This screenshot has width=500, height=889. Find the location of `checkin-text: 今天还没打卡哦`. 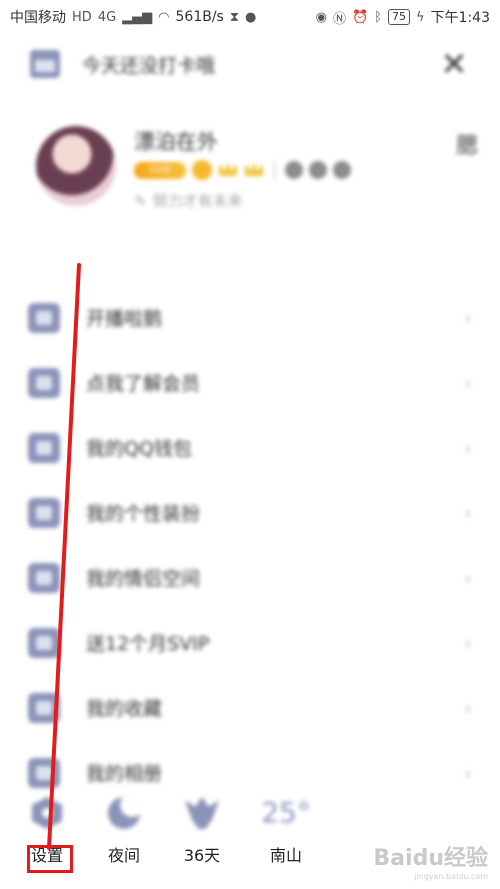

checkin-text: 今天还没打卡哦 is located at coordinates (149, 65).